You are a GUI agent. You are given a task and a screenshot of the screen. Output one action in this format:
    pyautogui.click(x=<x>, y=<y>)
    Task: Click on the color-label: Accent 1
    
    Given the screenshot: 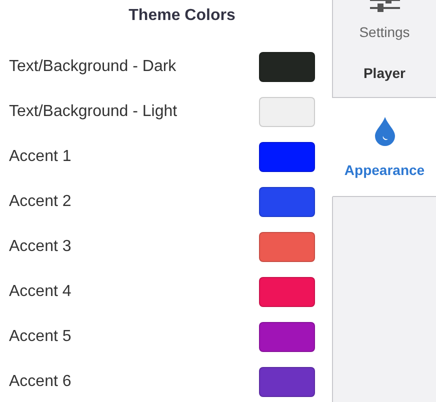 What is the action you would take?
    pyautogui.click(x=40, y=157)
    